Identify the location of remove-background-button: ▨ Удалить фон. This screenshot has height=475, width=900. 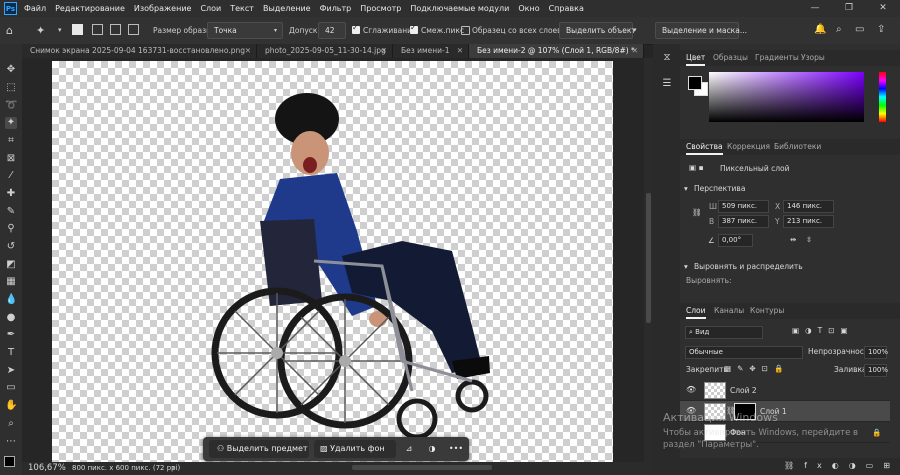
(355, 449).